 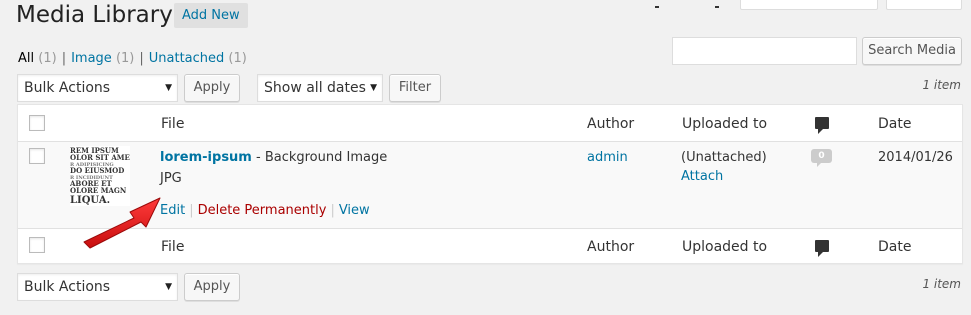 I want to click on bulk-actions-select-bottom: Bulk Actions ▼, so click(x=97, y=287).